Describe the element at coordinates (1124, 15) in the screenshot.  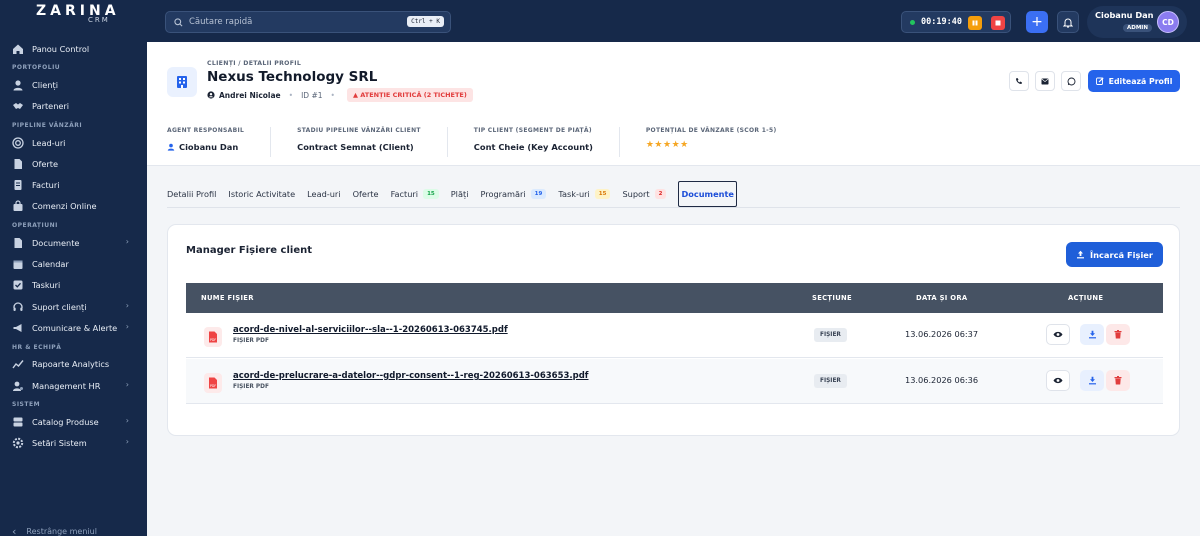
I see `user-name: Ciobanu Dan` at that location.